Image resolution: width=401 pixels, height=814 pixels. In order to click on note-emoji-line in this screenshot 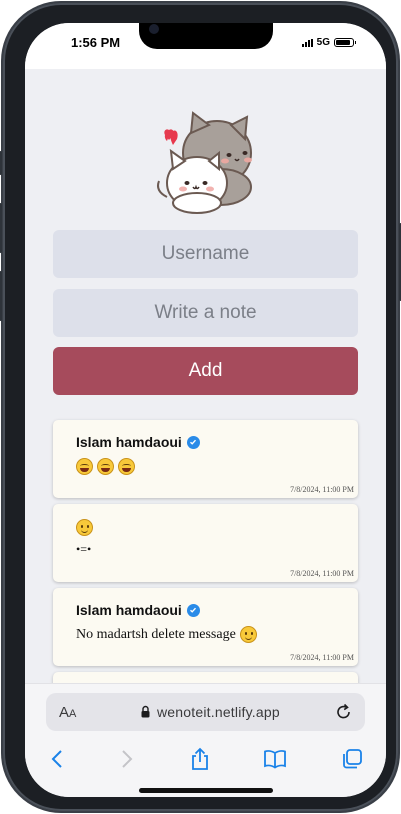, I will do `click(84, 527)`.